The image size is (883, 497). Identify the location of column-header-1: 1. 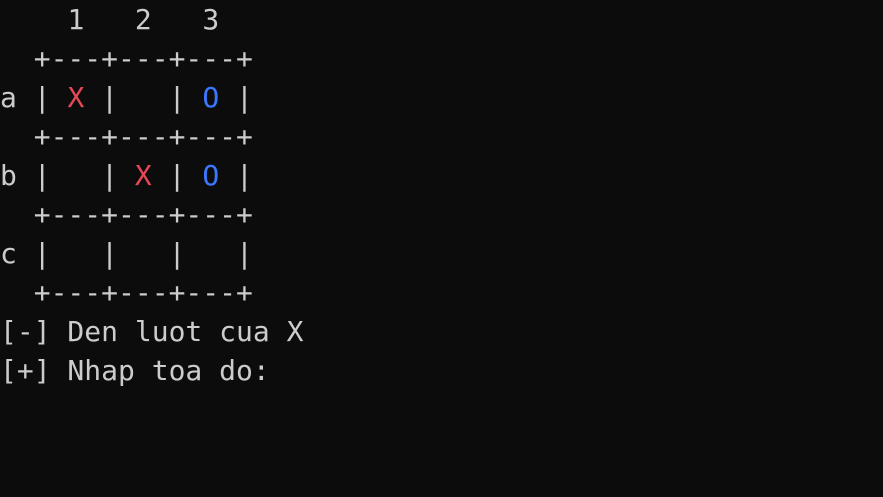
(76, 19).